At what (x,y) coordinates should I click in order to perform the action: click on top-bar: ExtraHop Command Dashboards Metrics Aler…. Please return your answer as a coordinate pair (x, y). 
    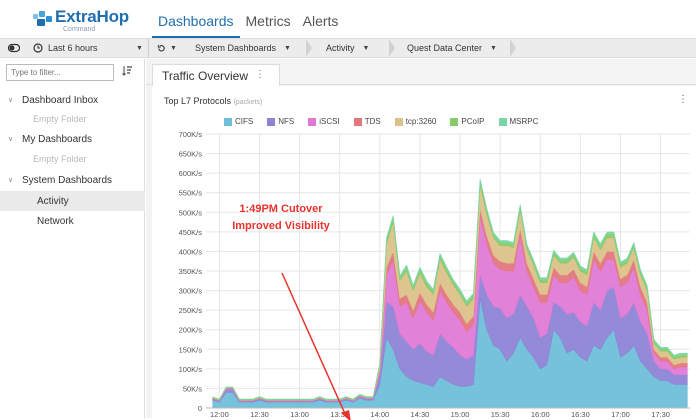
    Looking at the image, I should click on (348, 19).